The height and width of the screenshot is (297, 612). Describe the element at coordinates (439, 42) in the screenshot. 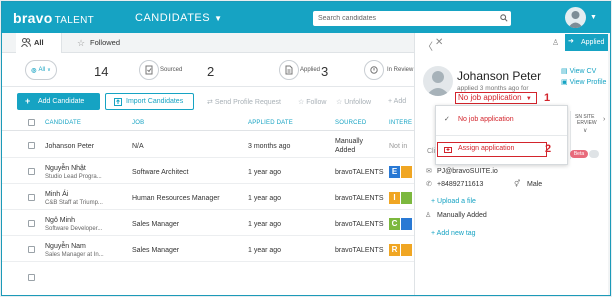

I see `close-icon: ✕` at that location.